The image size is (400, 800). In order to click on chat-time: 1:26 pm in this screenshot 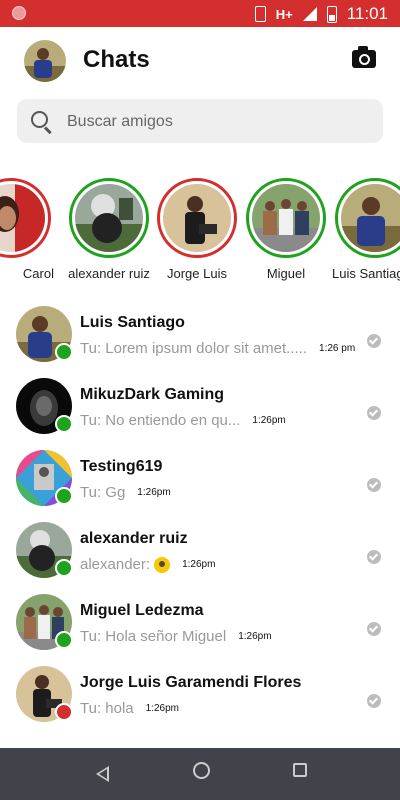, I will do `click(337, 348)`.